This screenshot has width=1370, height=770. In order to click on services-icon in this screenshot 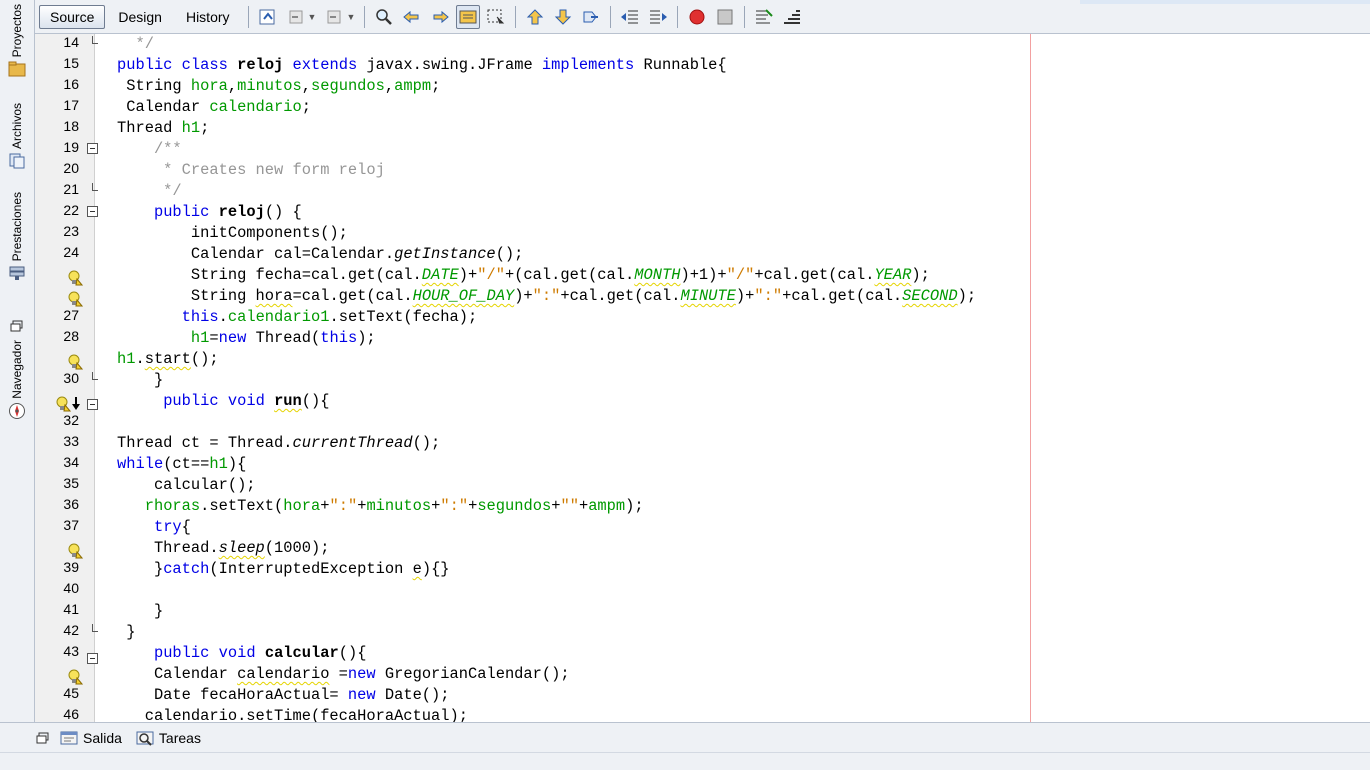, I will do `click(17, 273)`.